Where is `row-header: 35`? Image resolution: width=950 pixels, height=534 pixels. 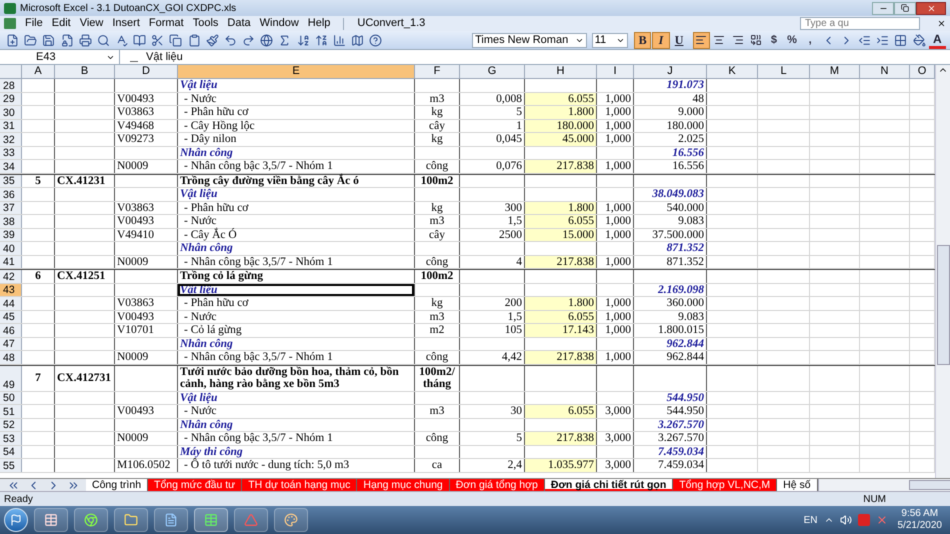
row-header: 35 is located at coordinates (11, 180).